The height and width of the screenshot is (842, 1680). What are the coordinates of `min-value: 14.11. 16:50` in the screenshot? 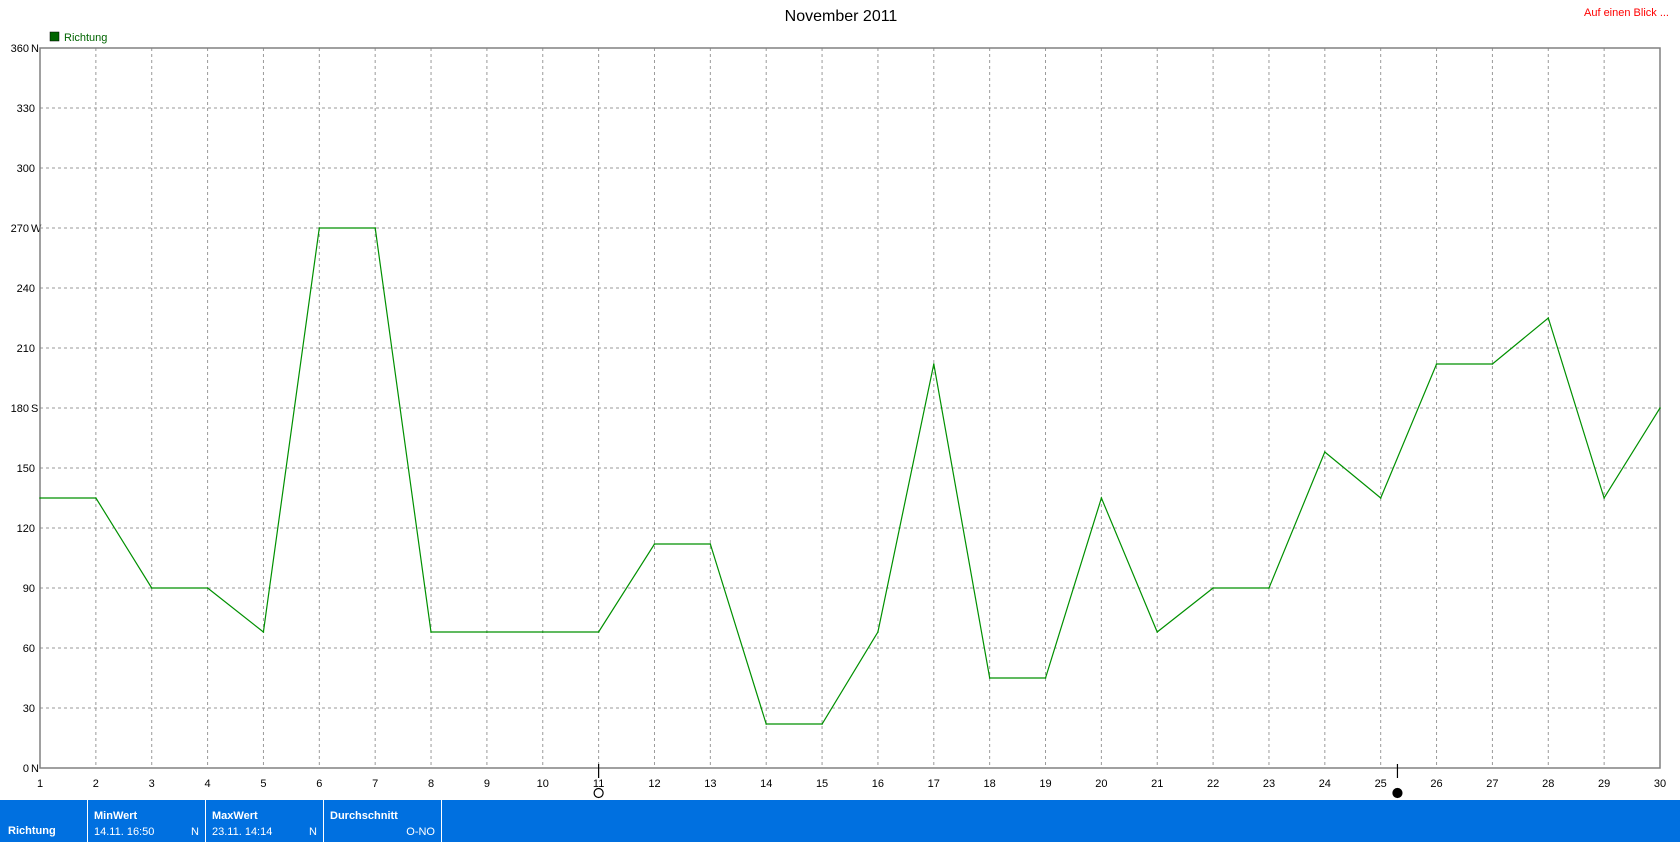 It's located at (124, 832).